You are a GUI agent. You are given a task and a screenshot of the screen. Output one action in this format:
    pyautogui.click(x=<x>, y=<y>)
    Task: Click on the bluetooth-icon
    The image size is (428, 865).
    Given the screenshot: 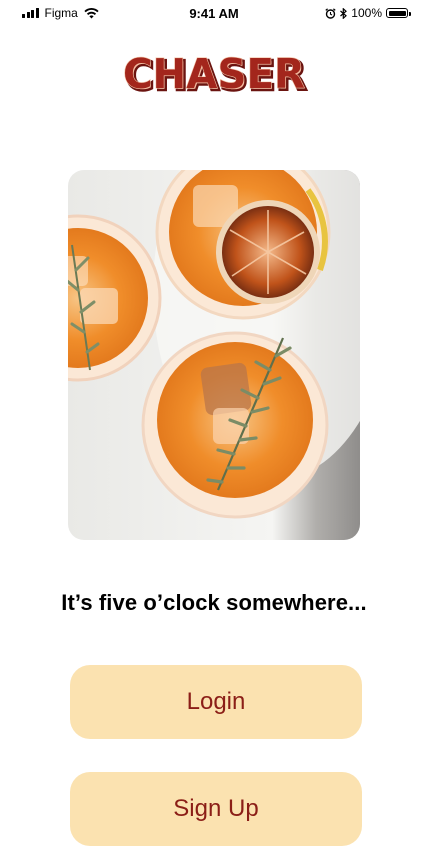 What is the action you would take?
    pyautogui.click(x=344, y=13)
    